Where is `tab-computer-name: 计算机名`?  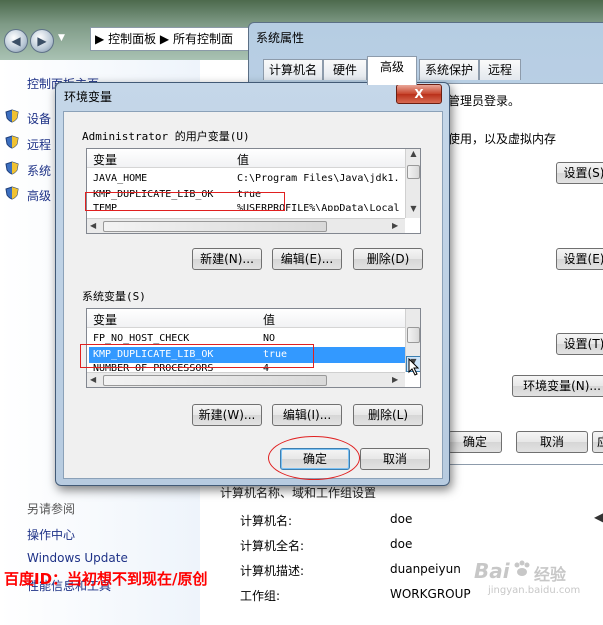 tab-computer-name: 计算机名 is located at coordinates (293, 69).